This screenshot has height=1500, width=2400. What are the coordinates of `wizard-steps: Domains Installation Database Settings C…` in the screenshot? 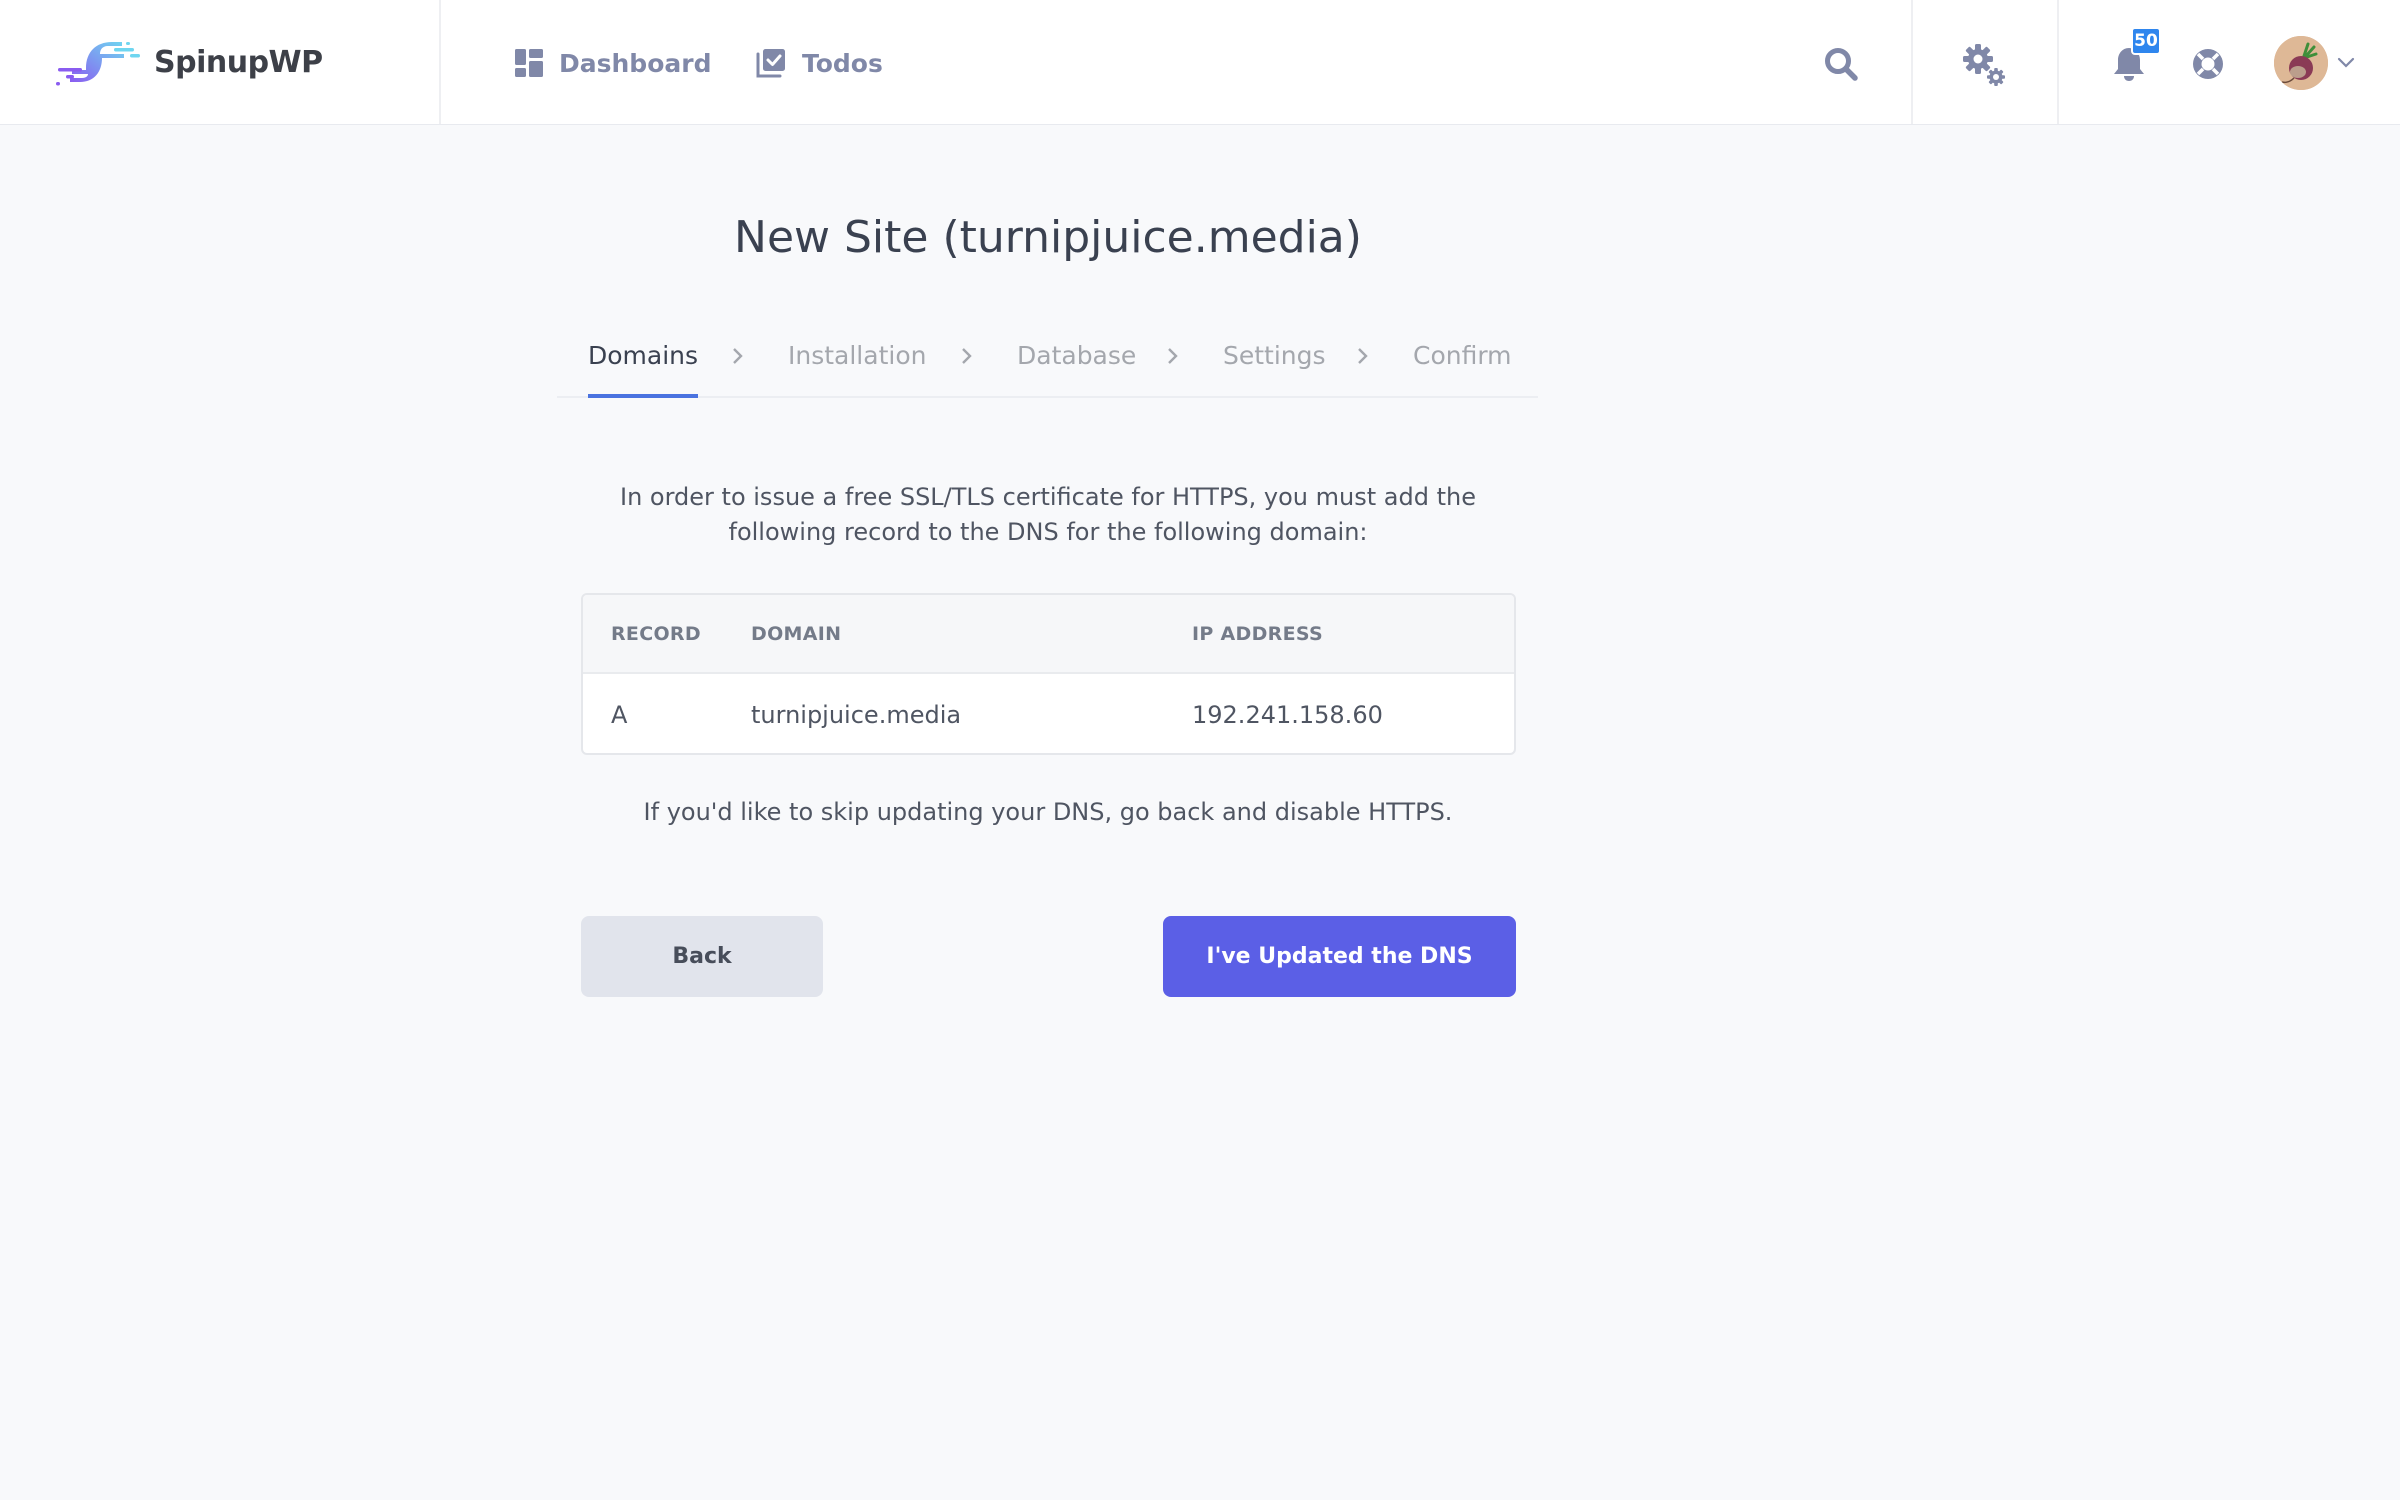 It's located at (1047, 364).